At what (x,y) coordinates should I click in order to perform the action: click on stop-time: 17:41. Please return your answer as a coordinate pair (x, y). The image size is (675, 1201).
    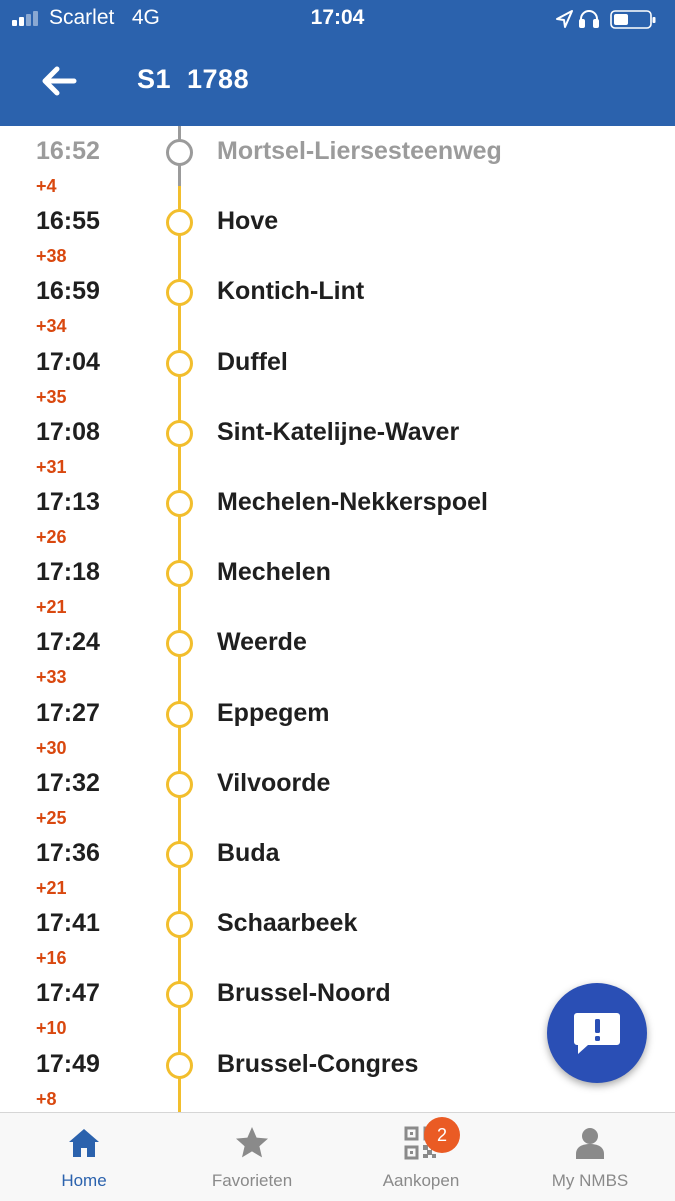
    Looking at the image, I should click on (68, 923).